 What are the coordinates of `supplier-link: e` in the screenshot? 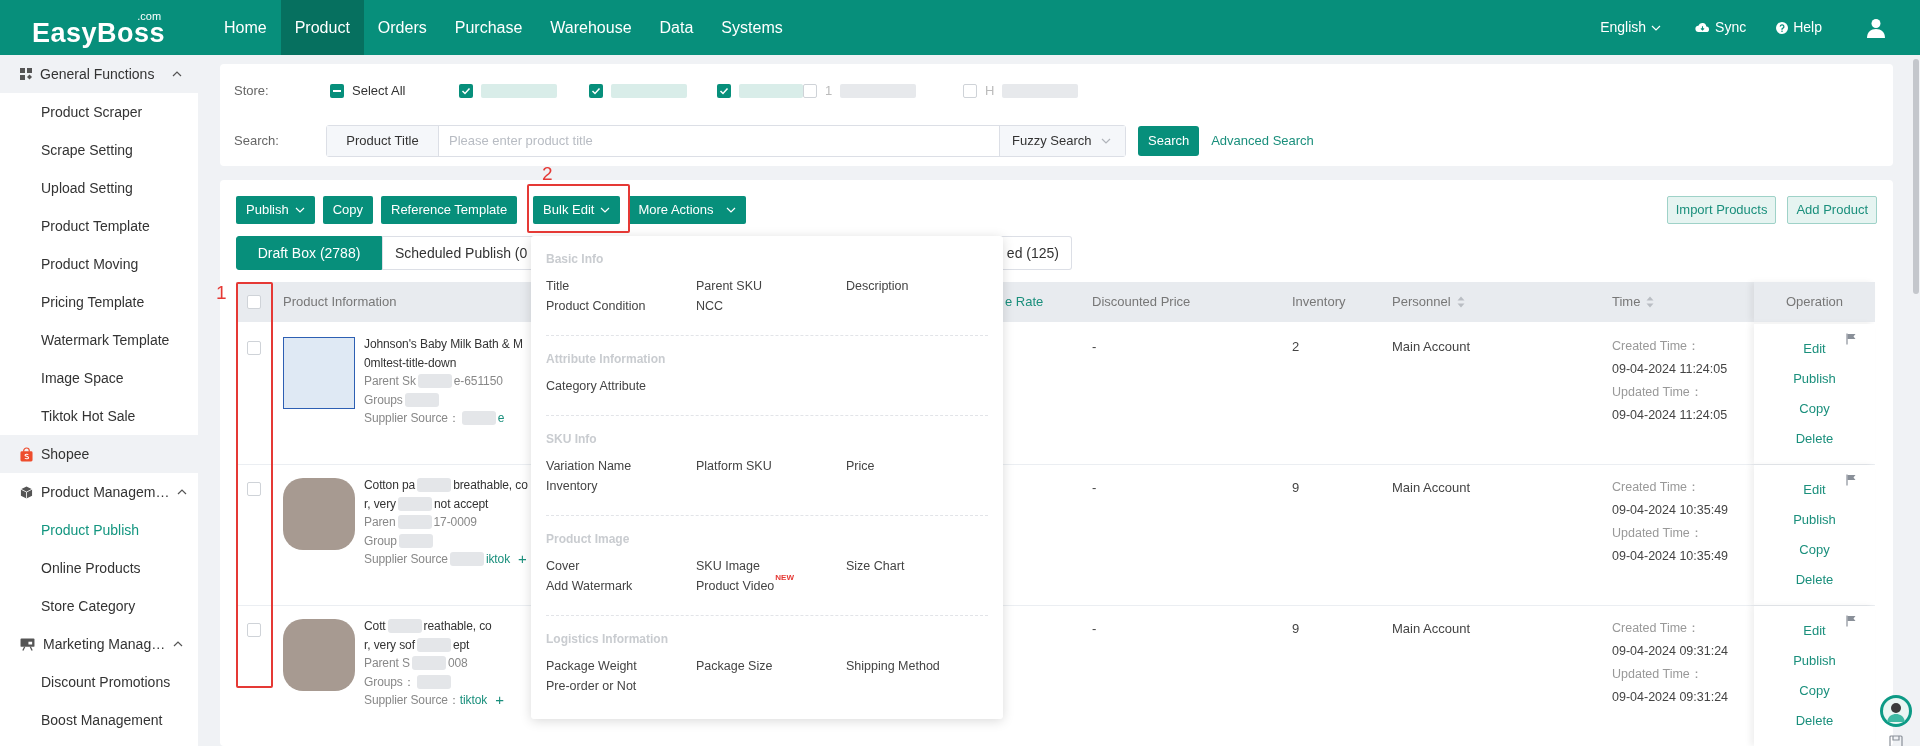 It's located at (501, 418).